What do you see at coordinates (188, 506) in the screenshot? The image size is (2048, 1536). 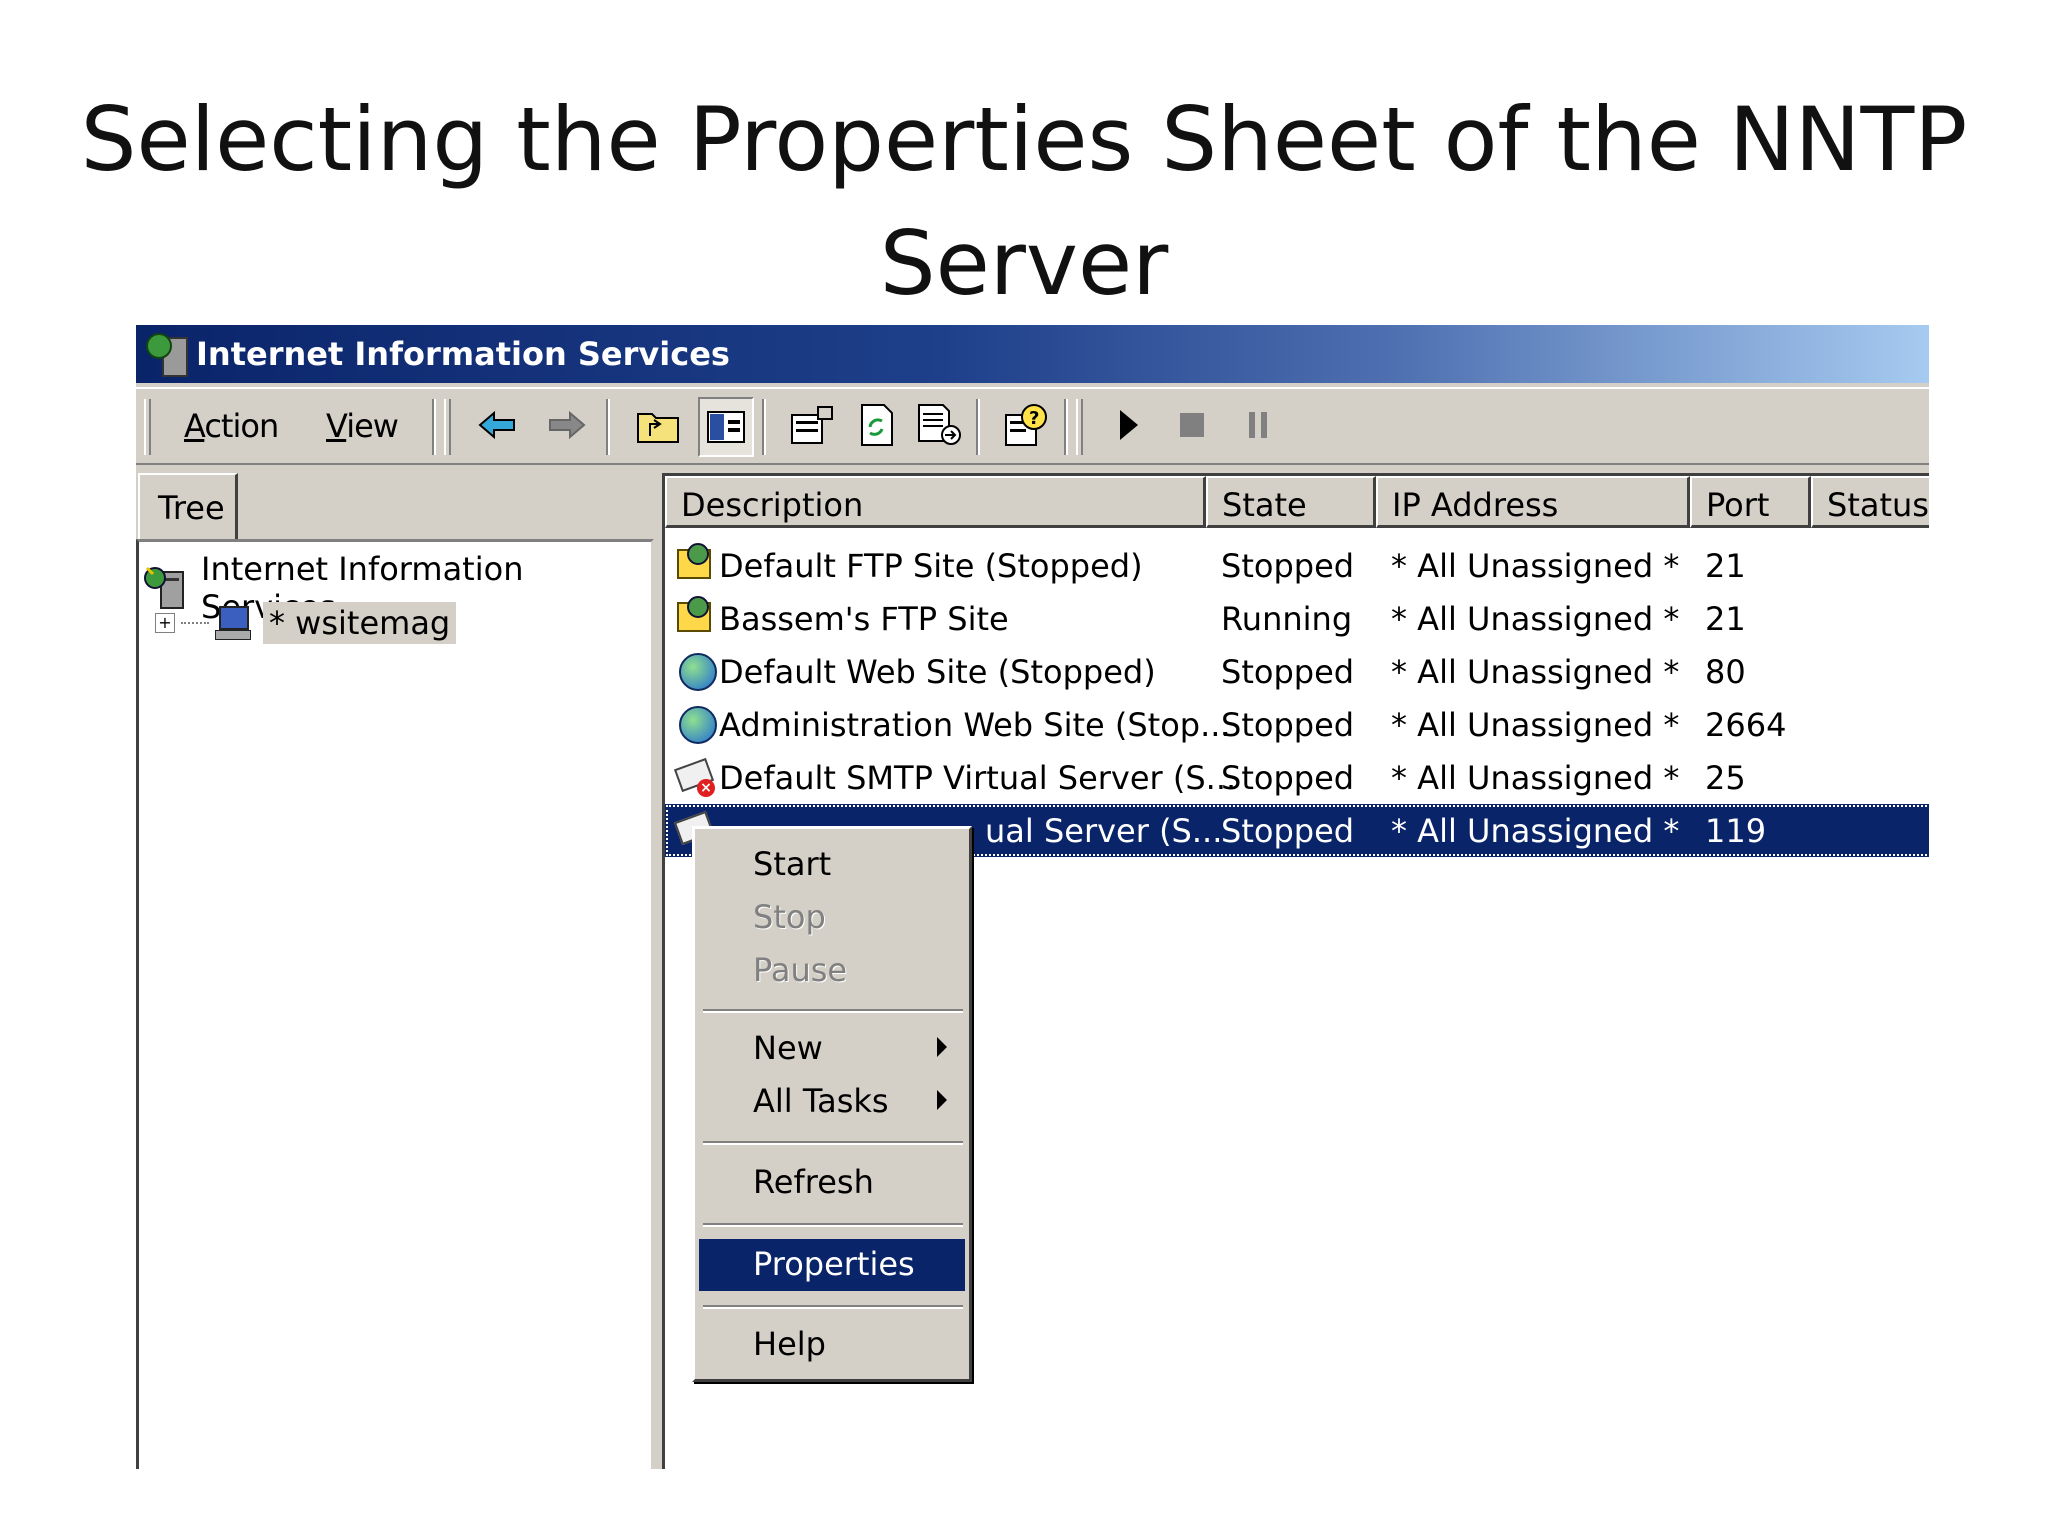 I see `tab-tree: Tree` at bounding box center [188, 506].